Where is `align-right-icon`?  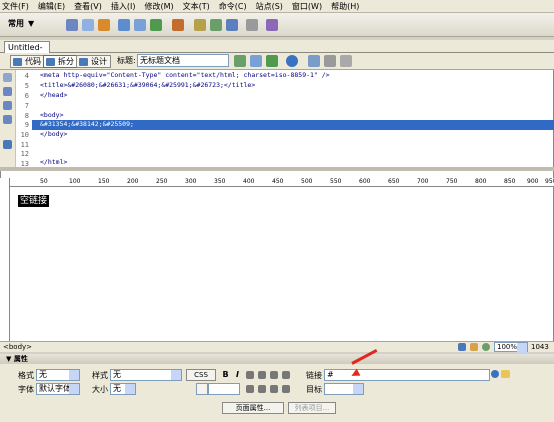 align-right-icon is located at coordinates (274, 375).